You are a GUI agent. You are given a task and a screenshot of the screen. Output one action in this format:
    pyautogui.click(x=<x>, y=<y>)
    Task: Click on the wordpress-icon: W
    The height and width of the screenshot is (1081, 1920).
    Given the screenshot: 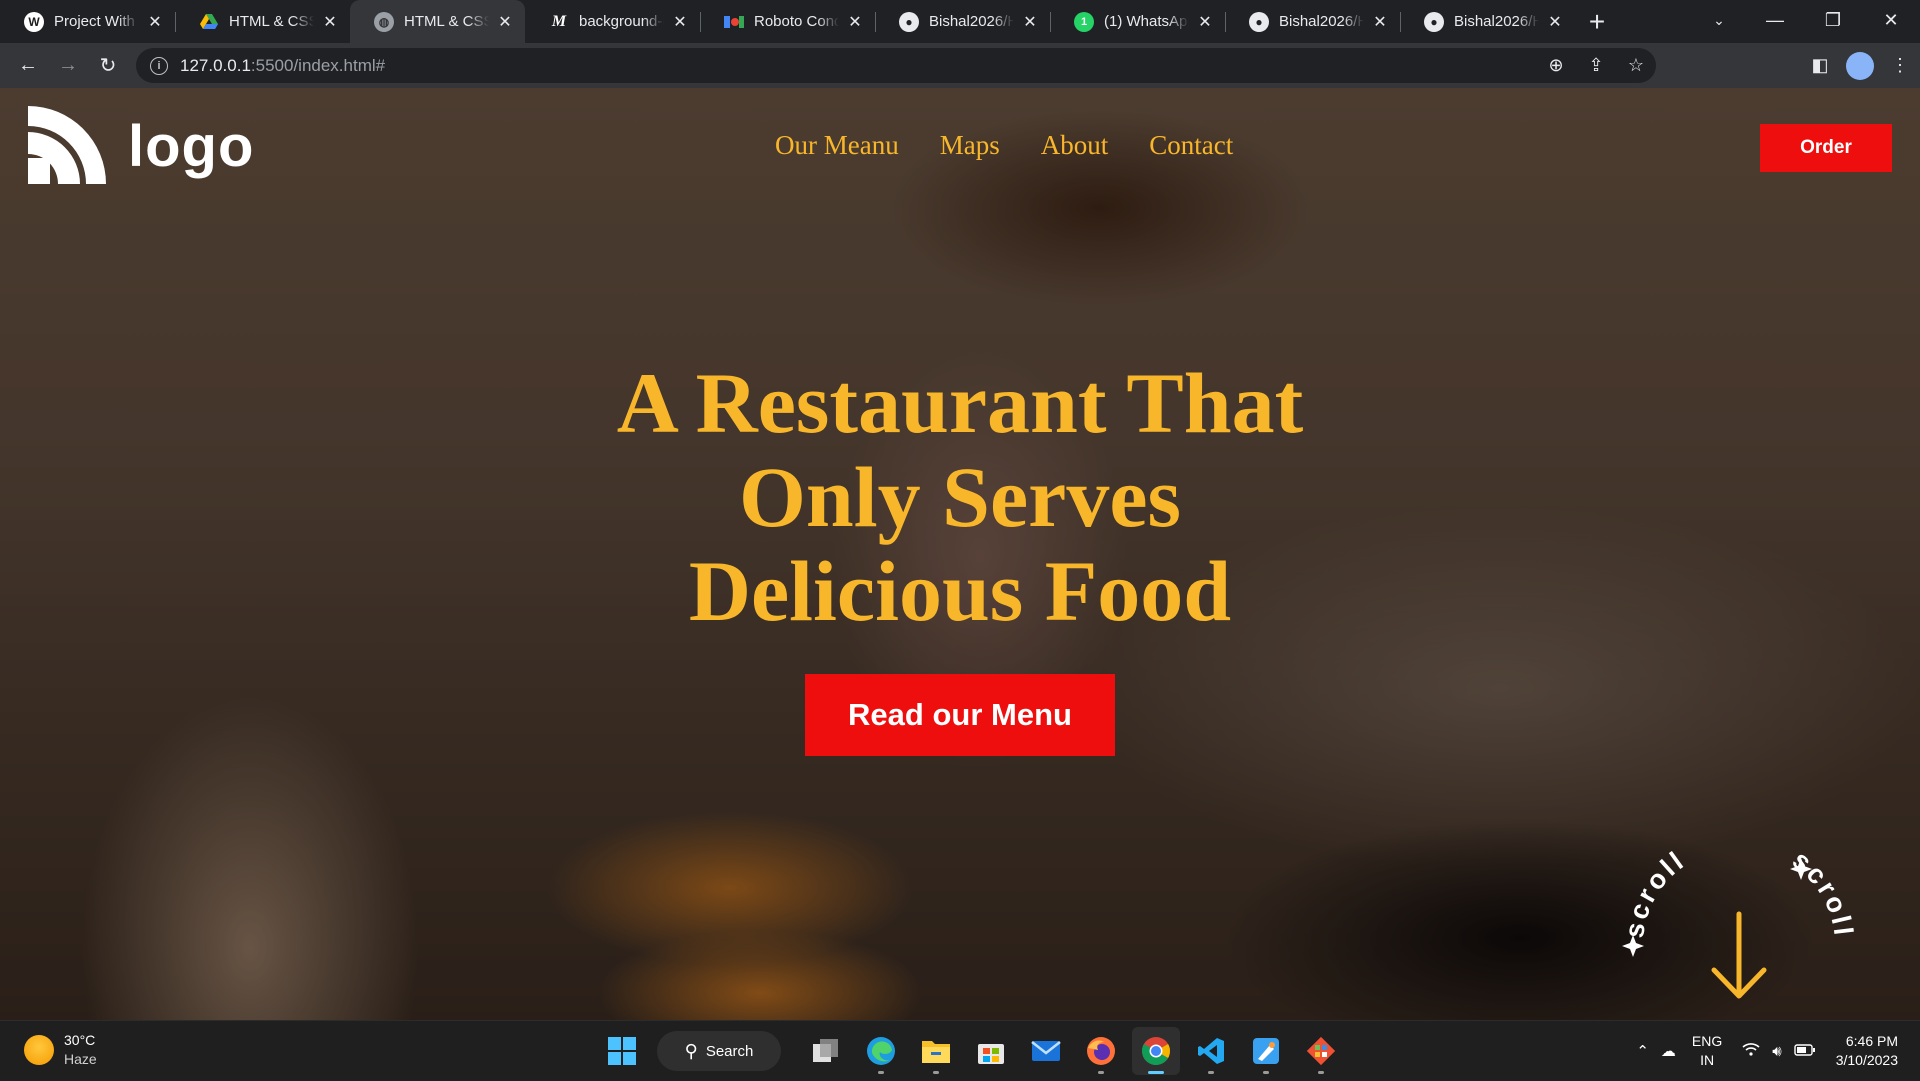 What is the action you would take?
    pyautogui.click(x=34, y=21)
    